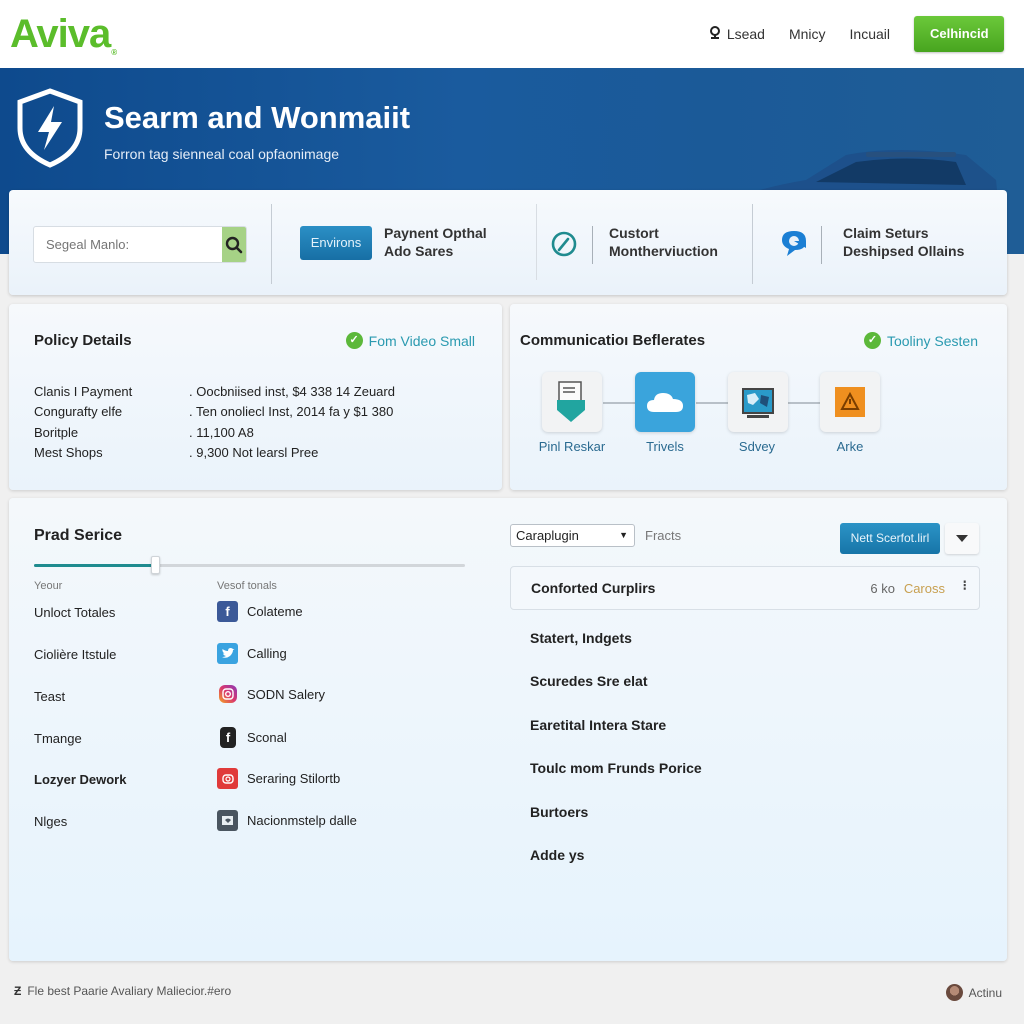 The height and width of the screenshot is (1024, 1024). Describe the element at coordinates (128, 244) in the screenshot. I see `search-input` at that location.